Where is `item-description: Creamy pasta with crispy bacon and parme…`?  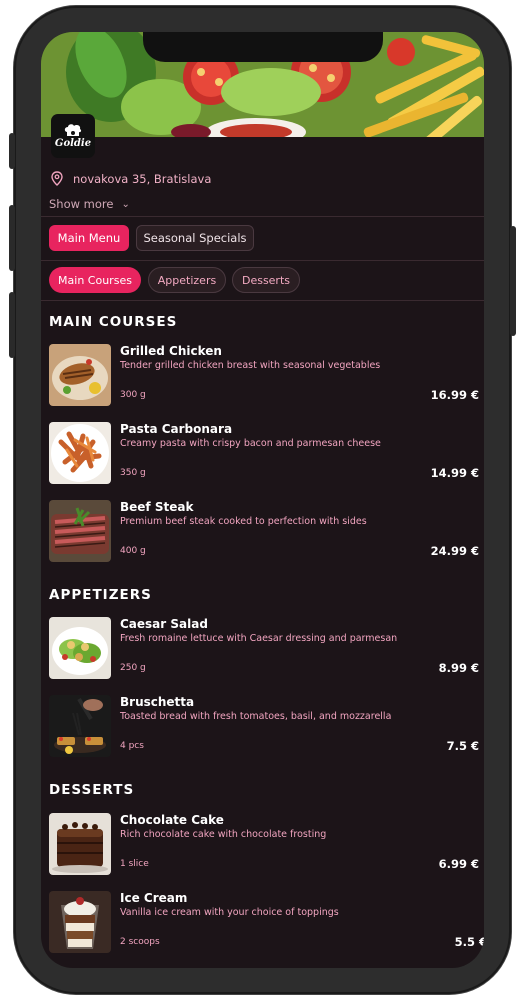
item-description: Creamy pasta with crispy bacon and parme… is located at coordinates (250, 443).